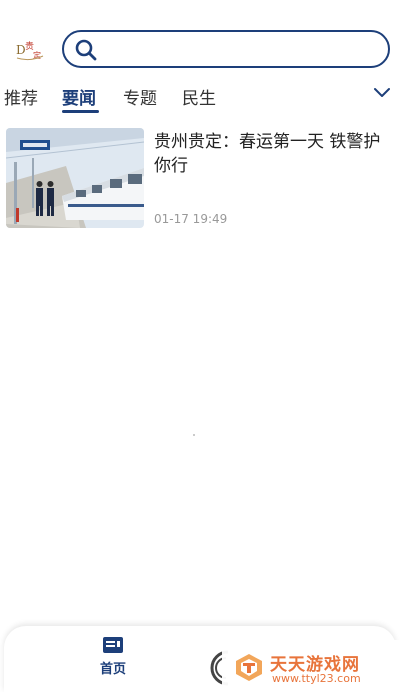 The image size is (400, 692). What do you see at coordinates (382, 92) in the screenshot?
I see `chevron-down-icon` at bounding box center [382, 92].